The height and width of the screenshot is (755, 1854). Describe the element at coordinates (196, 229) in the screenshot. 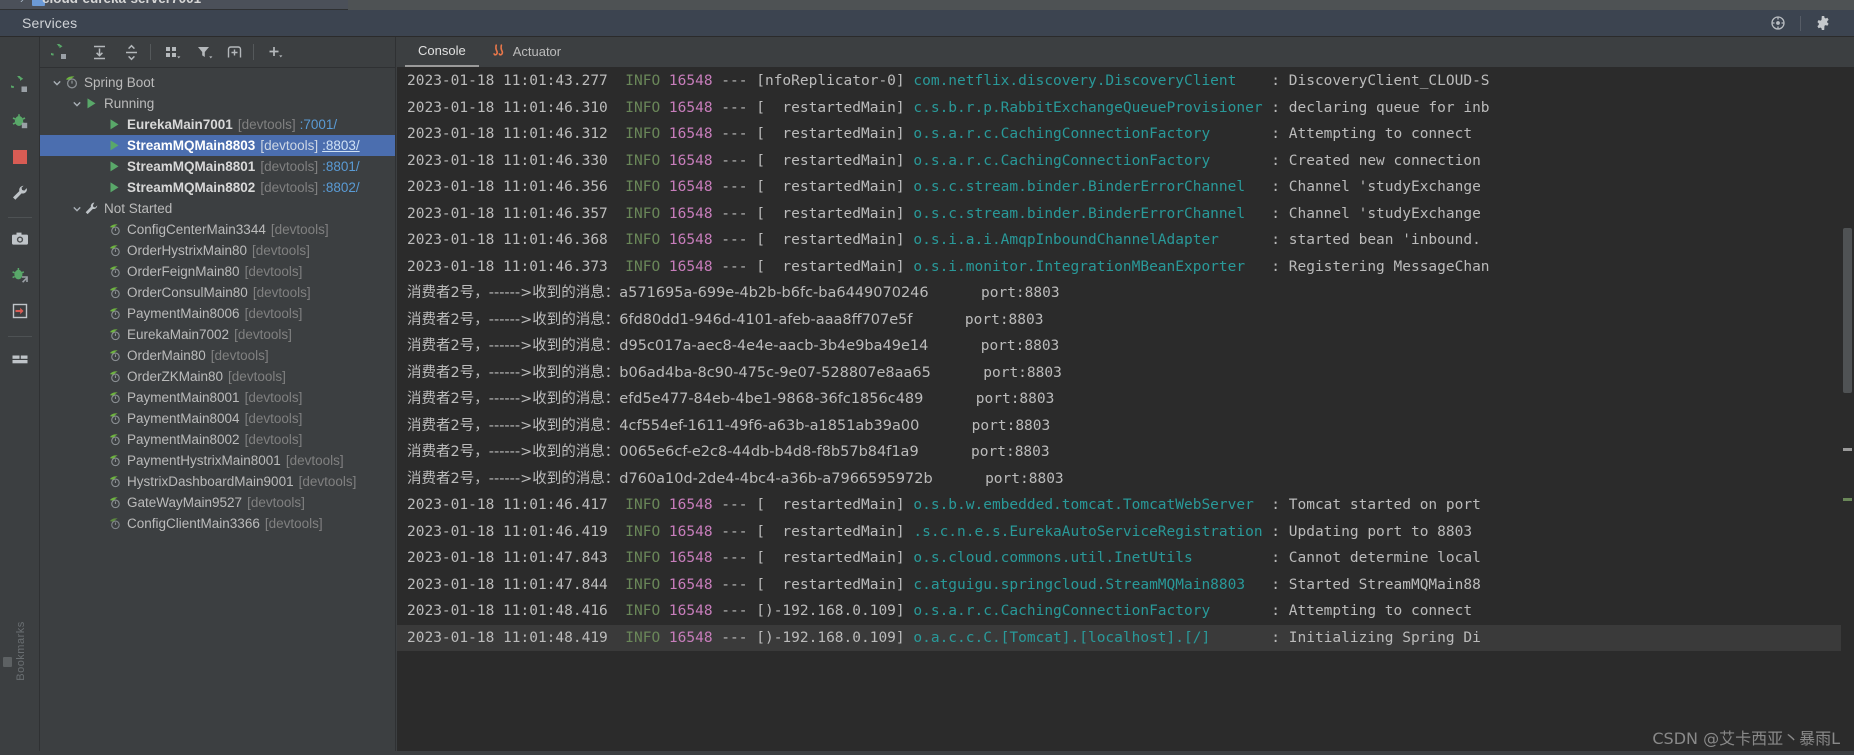

I see `service-name: ConfigCenterMain3344` at that location.